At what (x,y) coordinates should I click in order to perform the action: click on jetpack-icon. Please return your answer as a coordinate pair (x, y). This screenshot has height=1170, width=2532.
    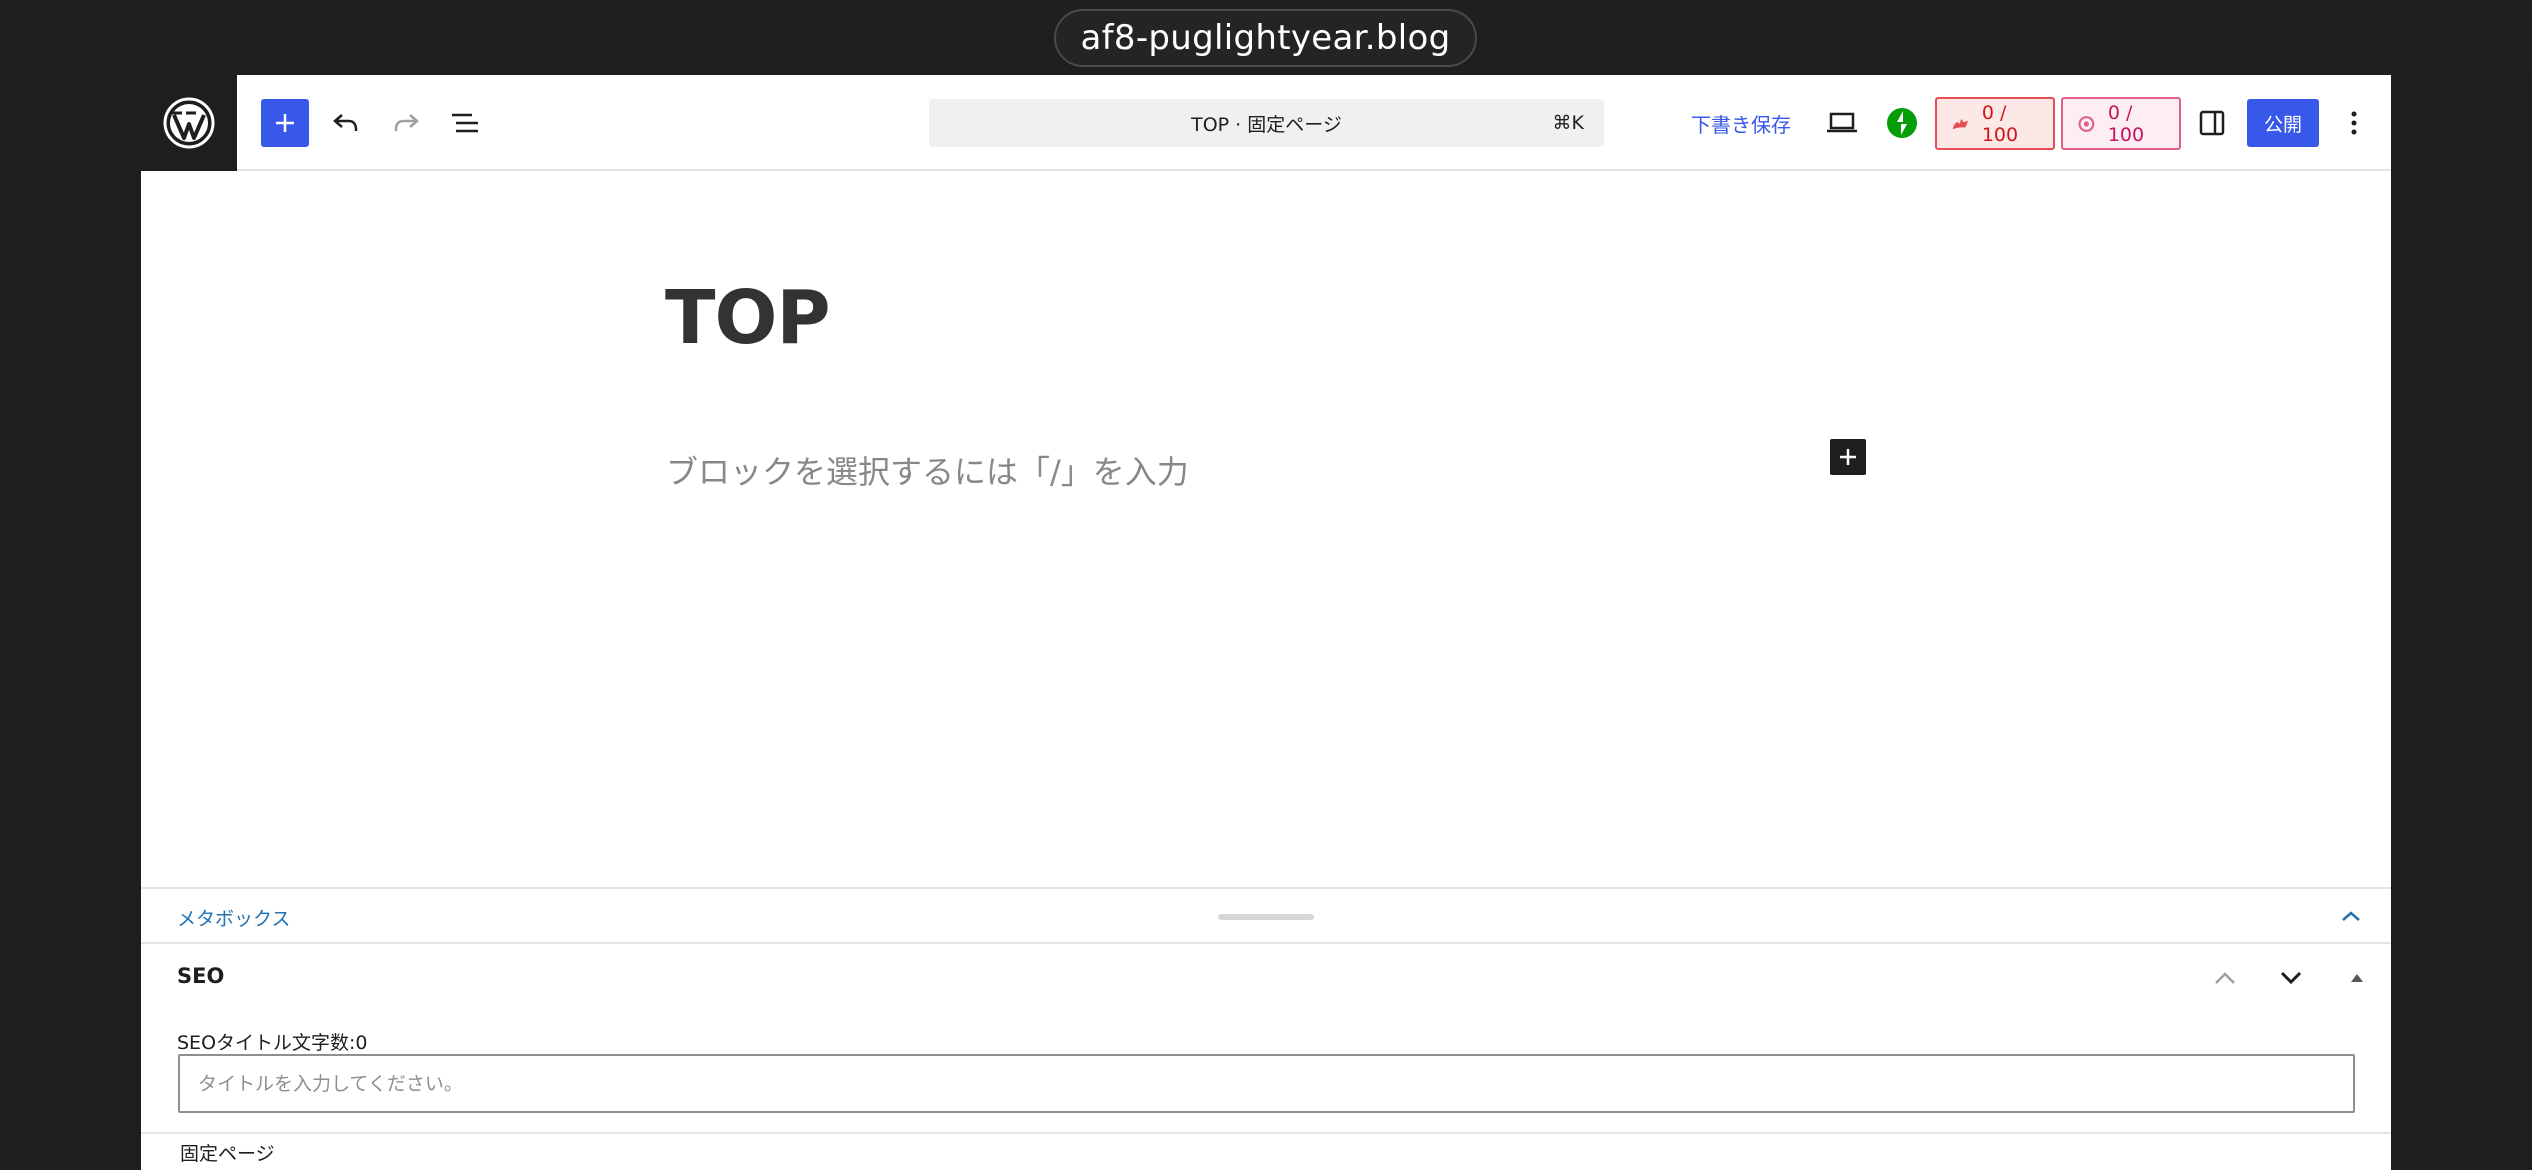
    Looking at the image, I should click on (1902, 123).